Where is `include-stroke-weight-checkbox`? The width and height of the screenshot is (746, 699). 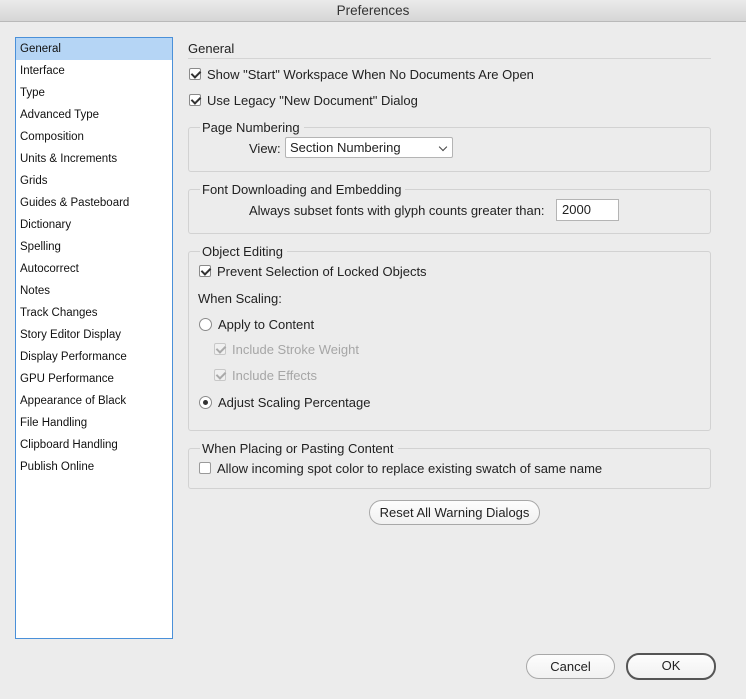
include-stroke-weight-checkbox is located at coordinates (220, 349).